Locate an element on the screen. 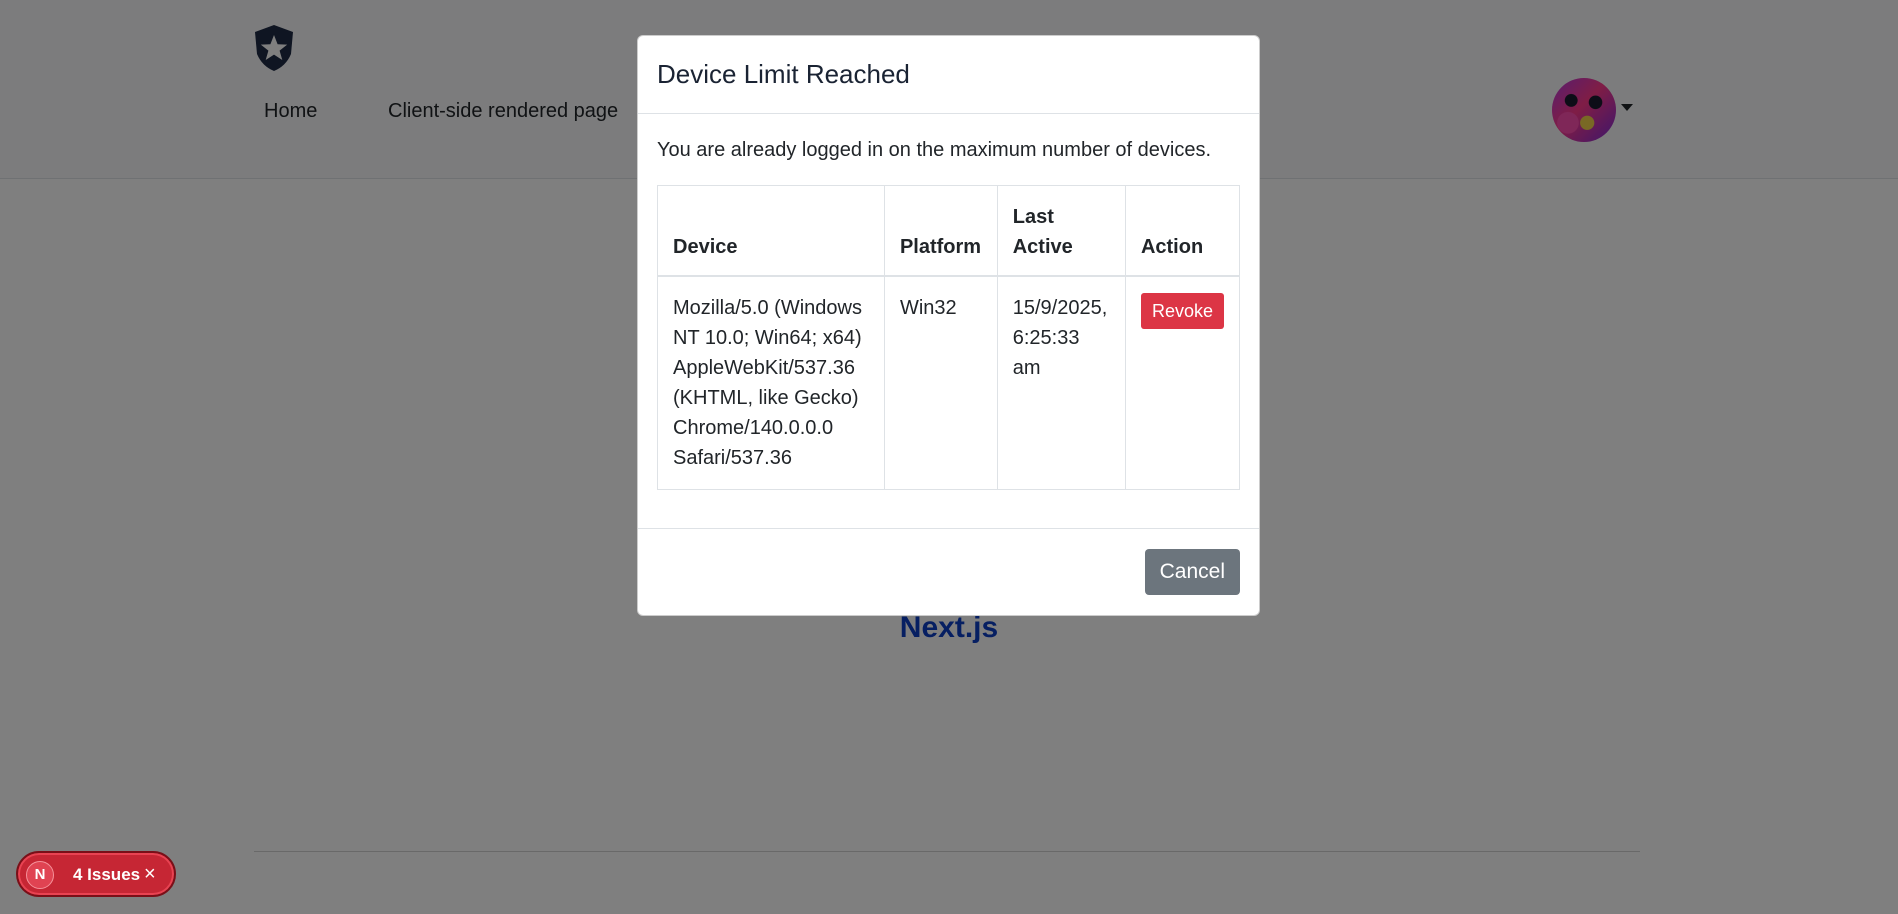  close-icon: × is located at coordinates (150, 874).